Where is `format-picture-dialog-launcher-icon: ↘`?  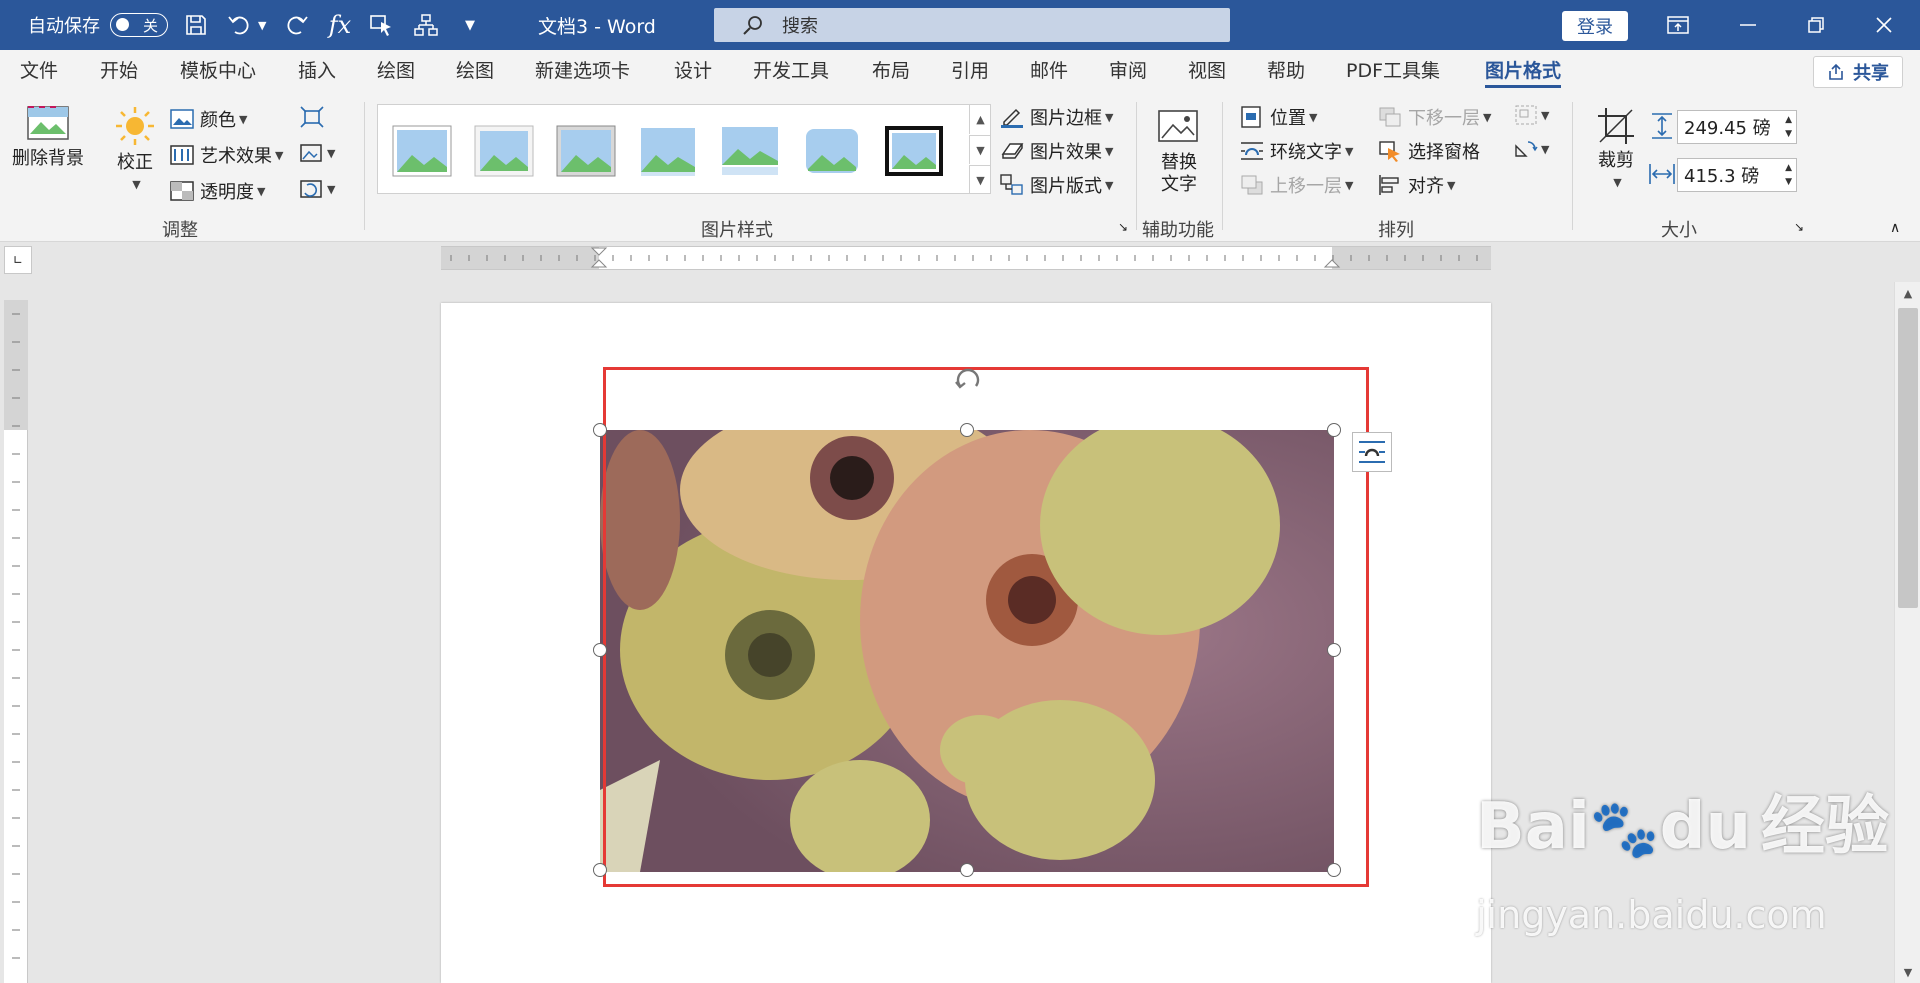
format-picture-dialog-launcher-icon: ↘ is located at coordinates (1123, 227).